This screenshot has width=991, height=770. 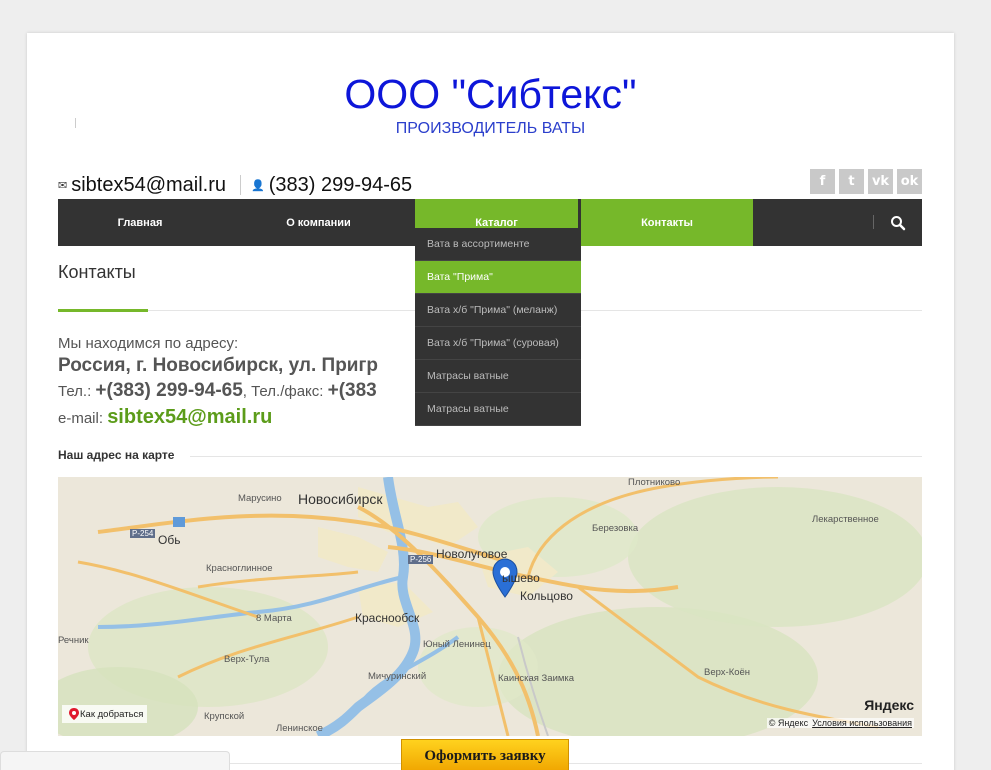 I want to click on map-heading-line, so click(x=556, y=456).